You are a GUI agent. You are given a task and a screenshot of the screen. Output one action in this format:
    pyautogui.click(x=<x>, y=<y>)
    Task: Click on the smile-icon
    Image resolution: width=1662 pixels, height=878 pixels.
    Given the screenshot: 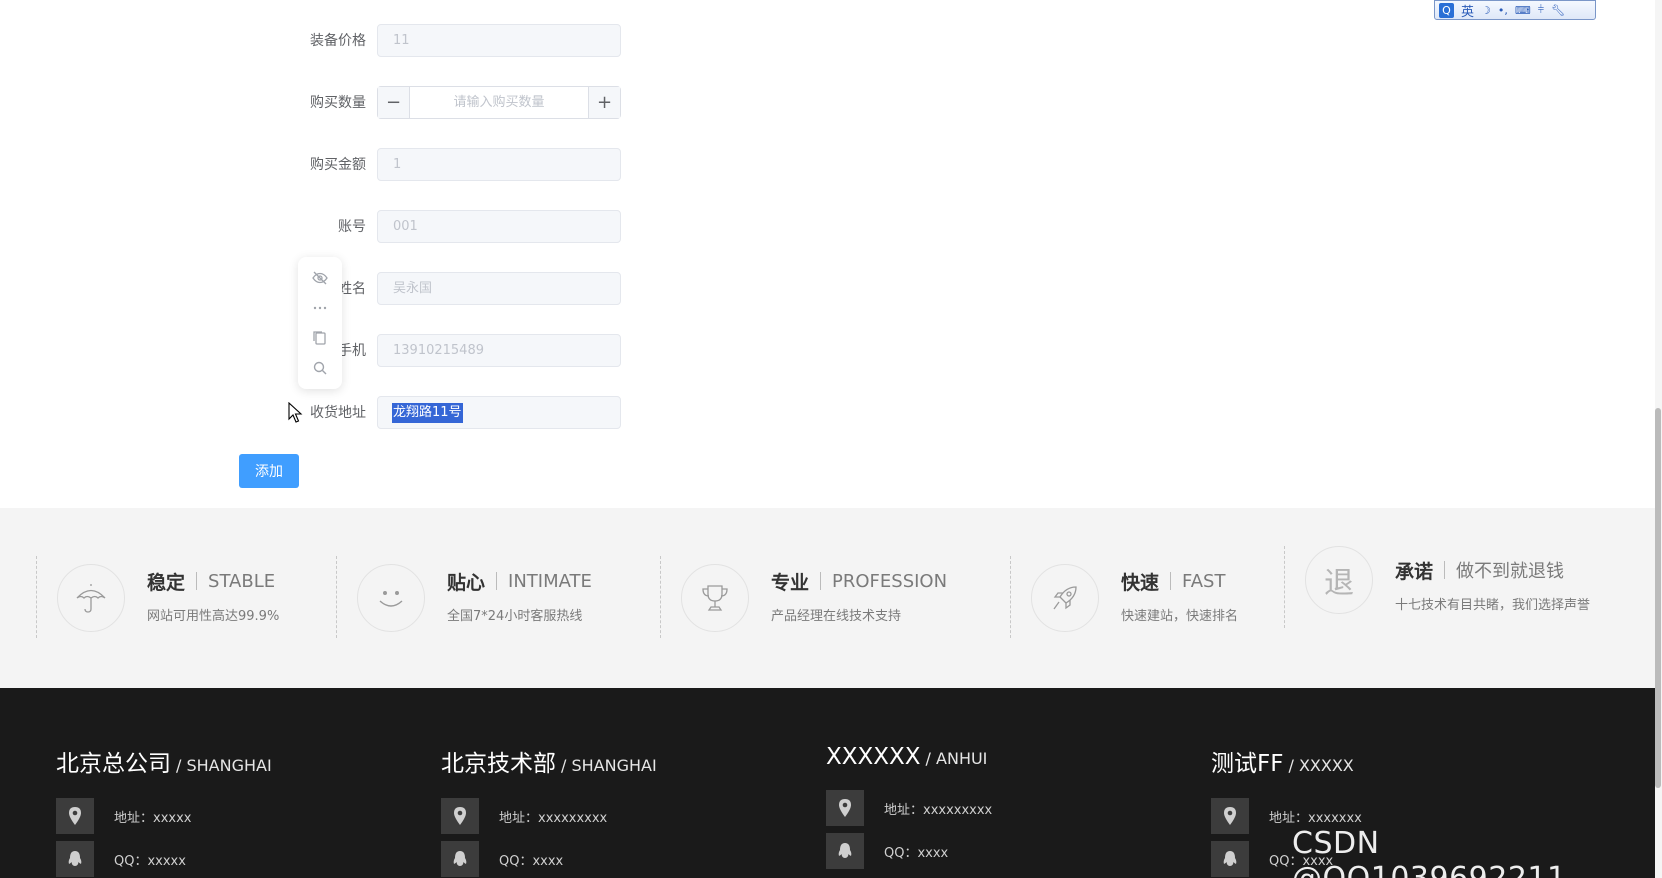 What is the action you would take?
    pyautogui.click(x=391, y=598)
    